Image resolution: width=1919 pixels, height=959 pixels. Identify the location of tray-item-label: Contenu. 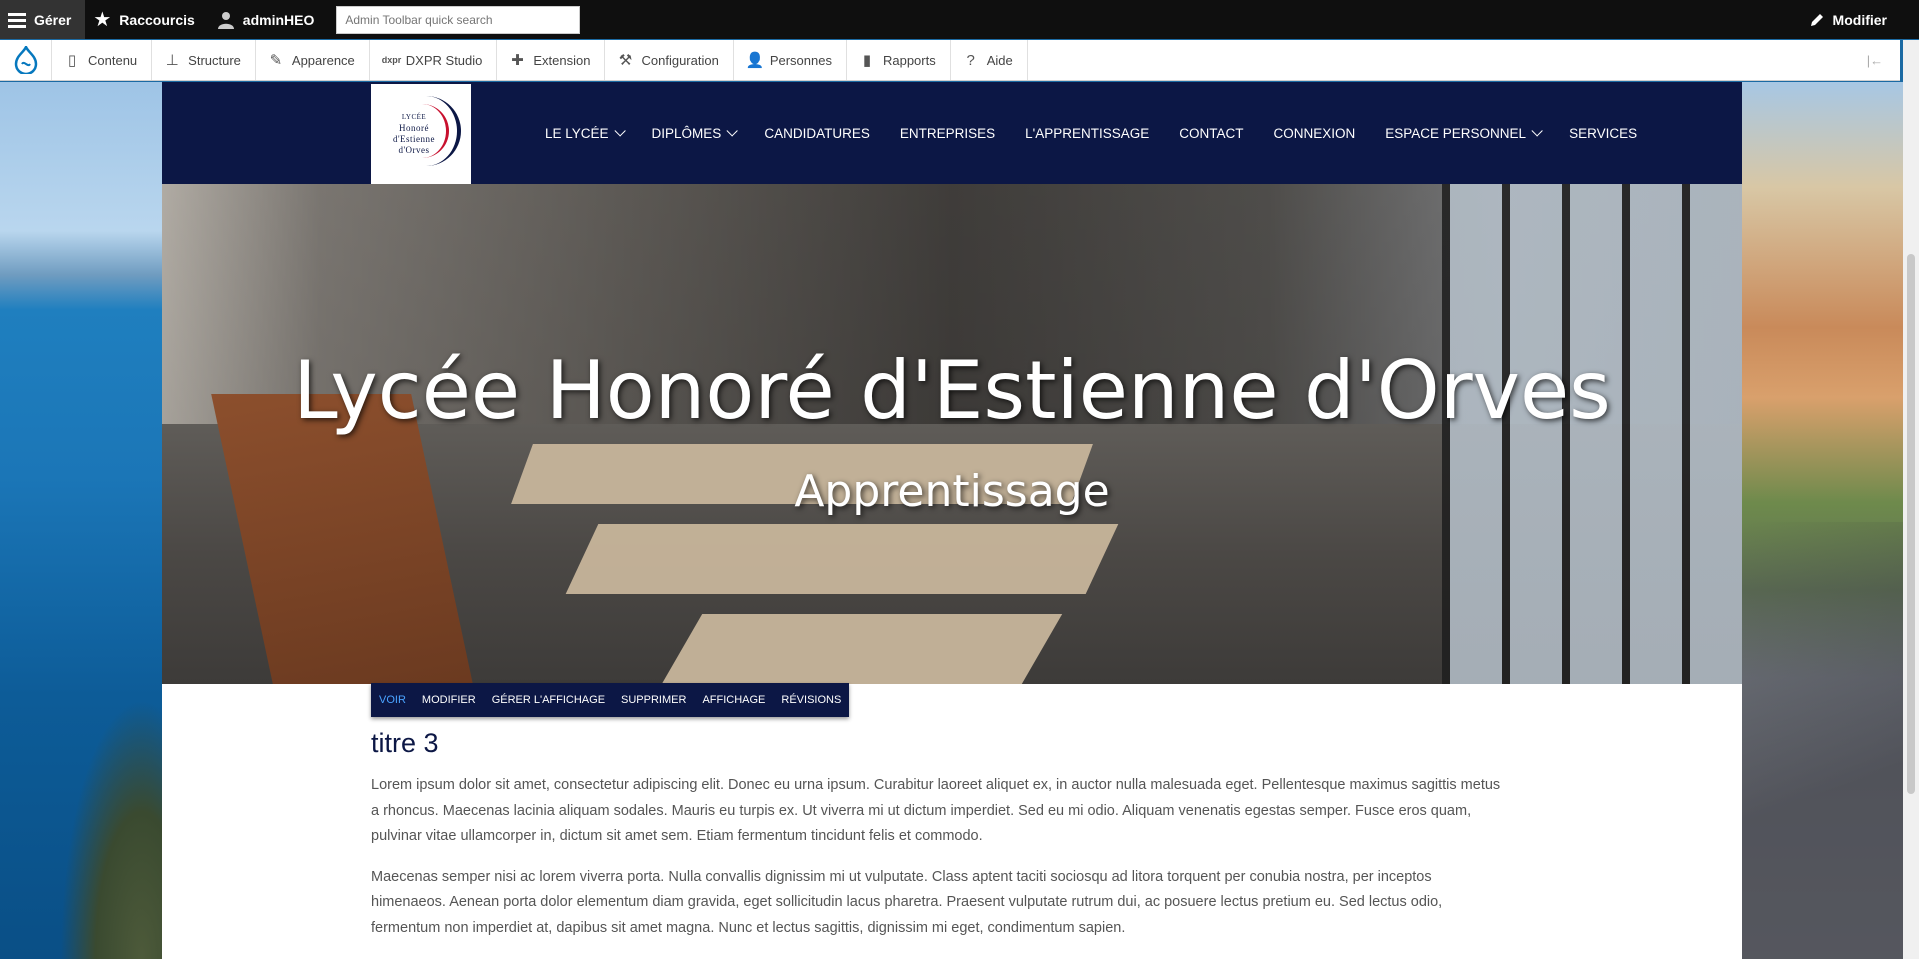
(113, 60).